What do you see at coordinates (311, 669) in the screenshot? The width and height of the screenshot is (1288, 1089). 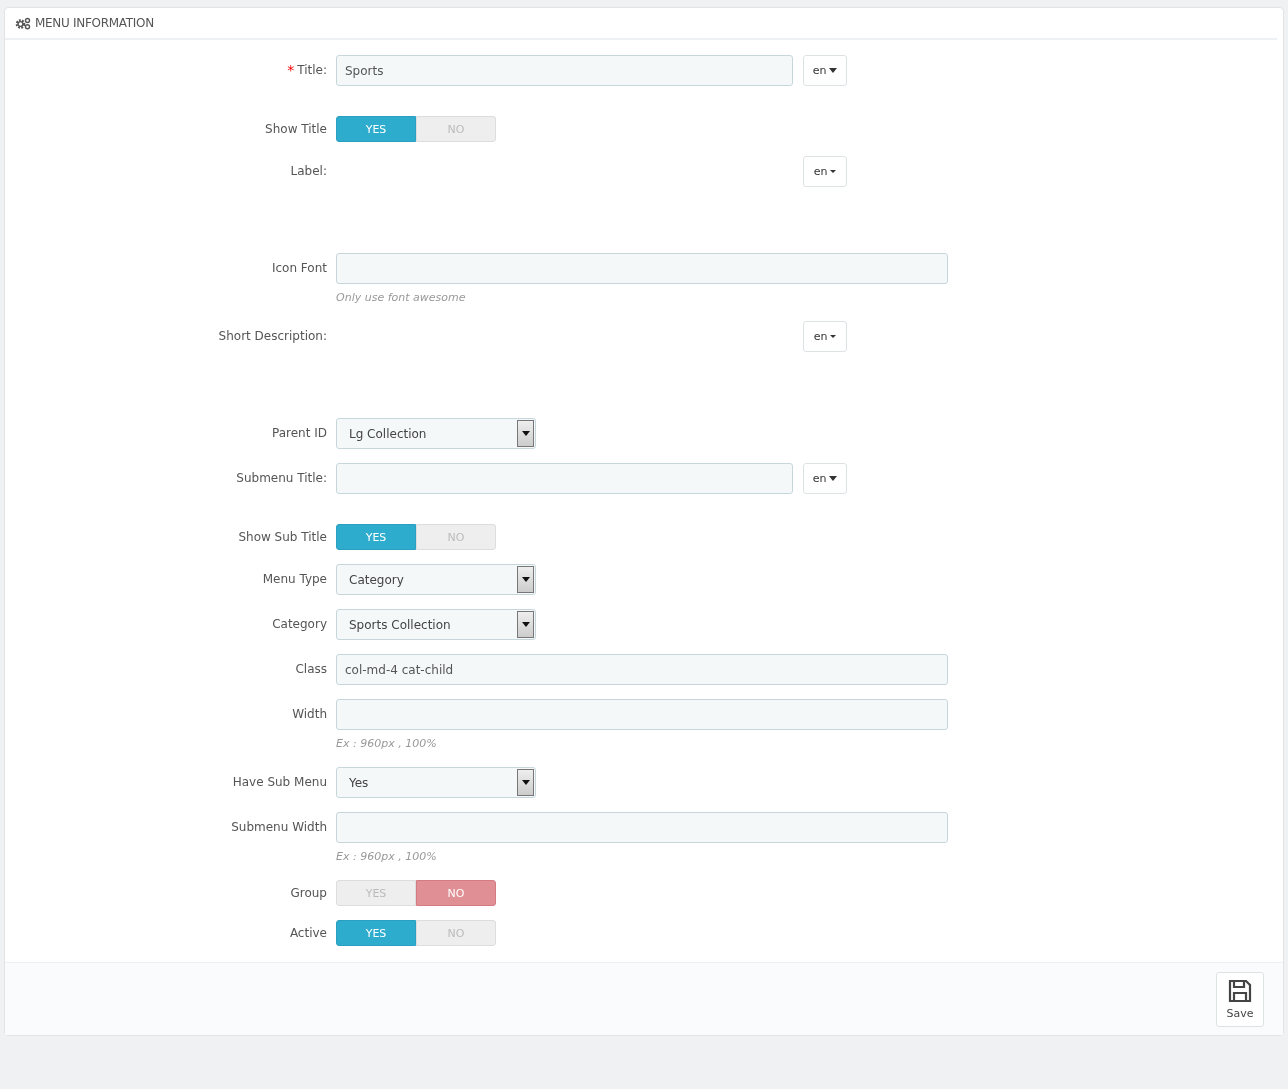 I see `field-label: Class` at bounding box center [311, 669].